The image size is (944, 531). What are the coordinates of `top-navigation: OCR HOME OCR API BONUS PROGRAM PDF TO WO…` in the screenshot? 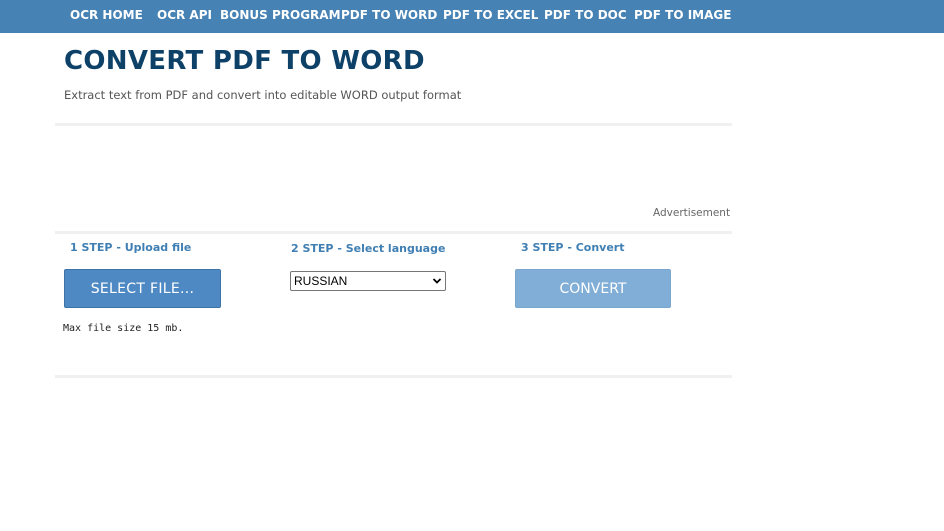 It's located at (472, 16).